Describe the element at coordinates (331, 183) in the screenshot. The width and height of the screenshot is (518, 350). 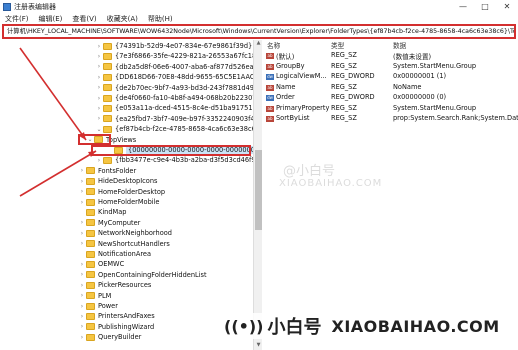
I see `watermark-mid-en: XIAOBAIHAO.COM` at that location.